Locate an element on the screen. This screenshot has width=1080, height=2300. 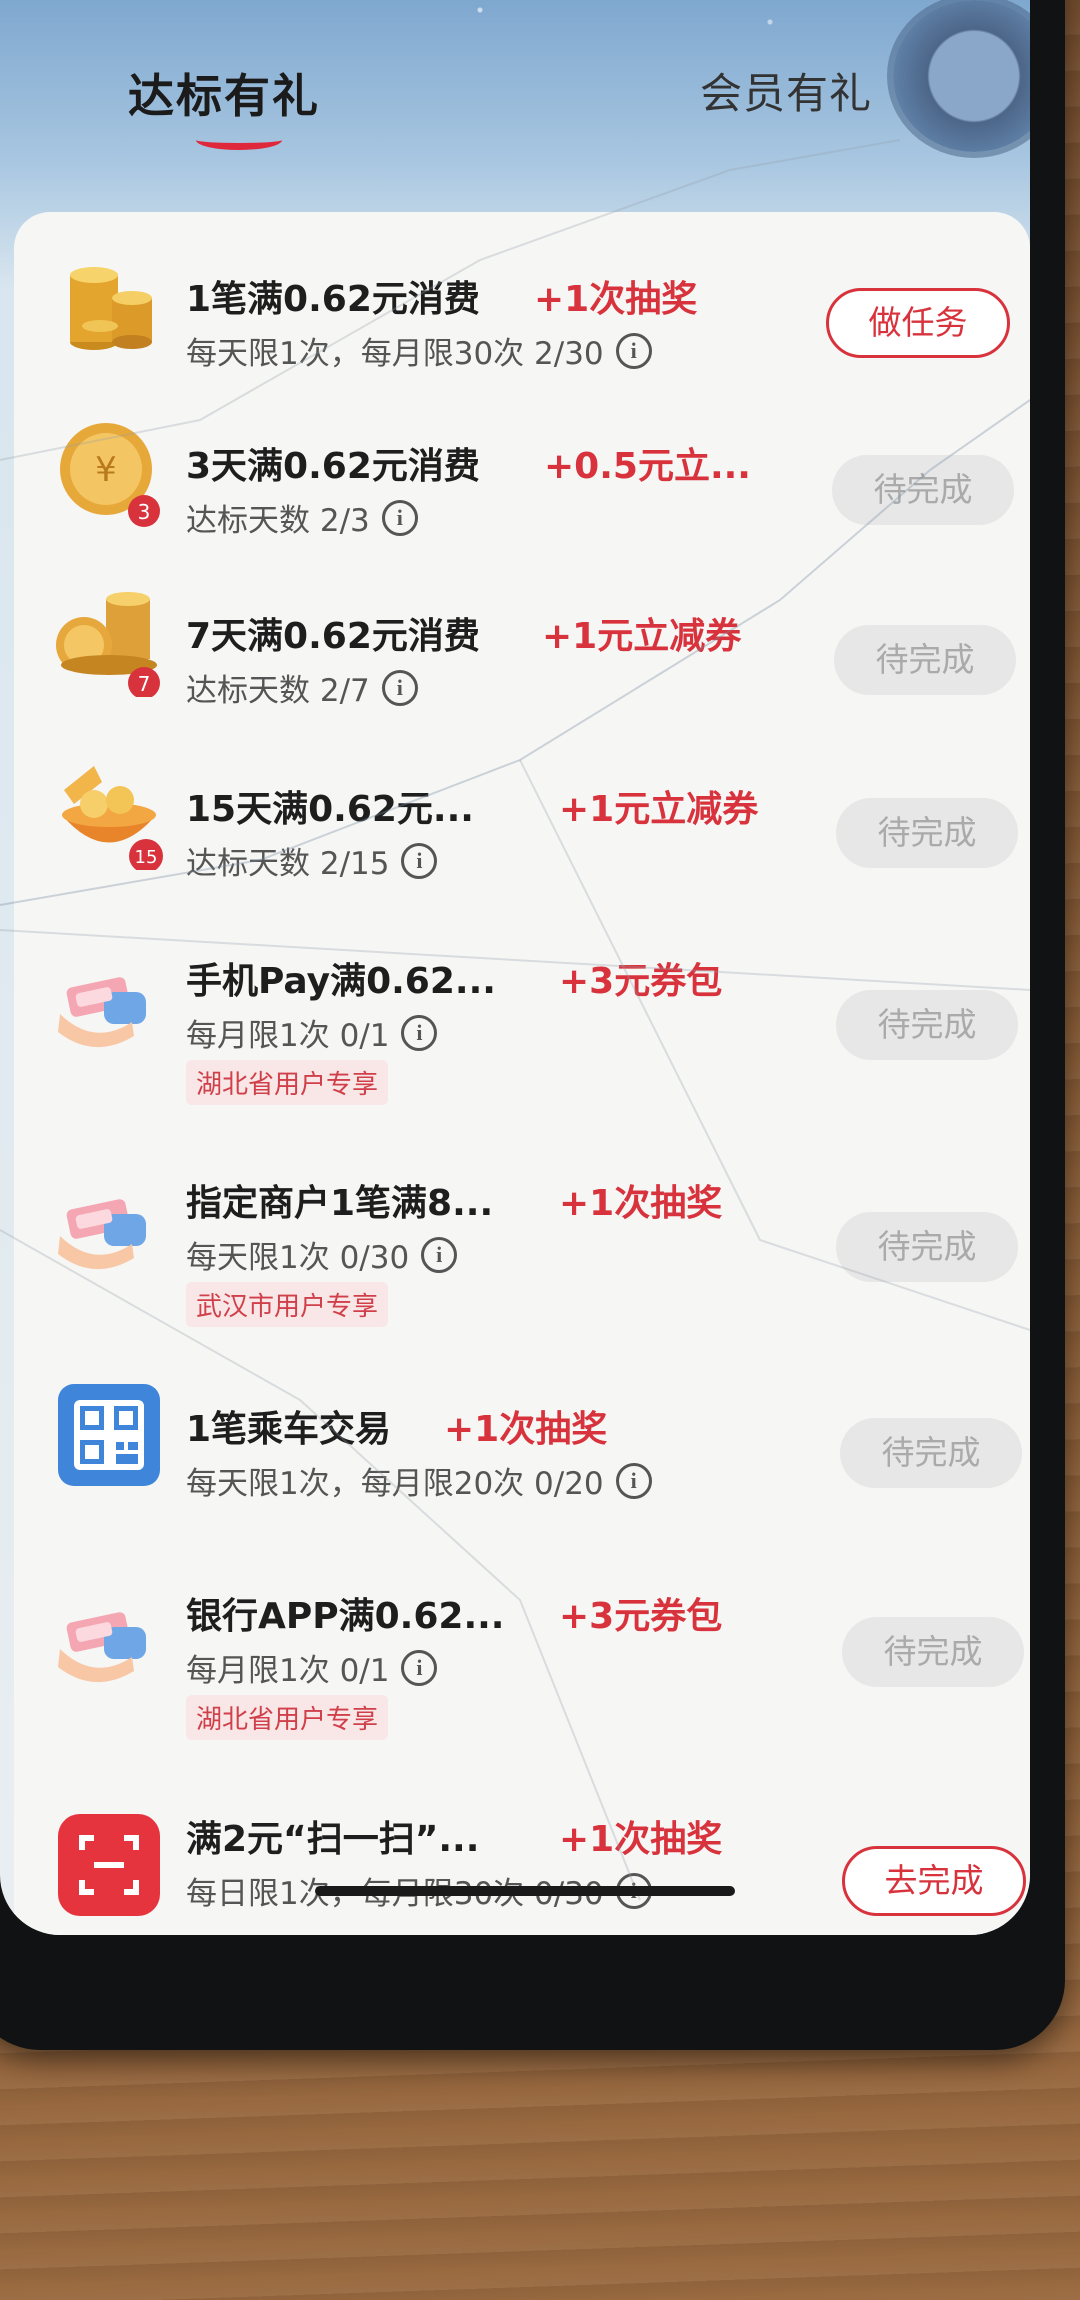
task-subtitle: 每天限1次 0/30 i is located at coordinates (322, 1254).